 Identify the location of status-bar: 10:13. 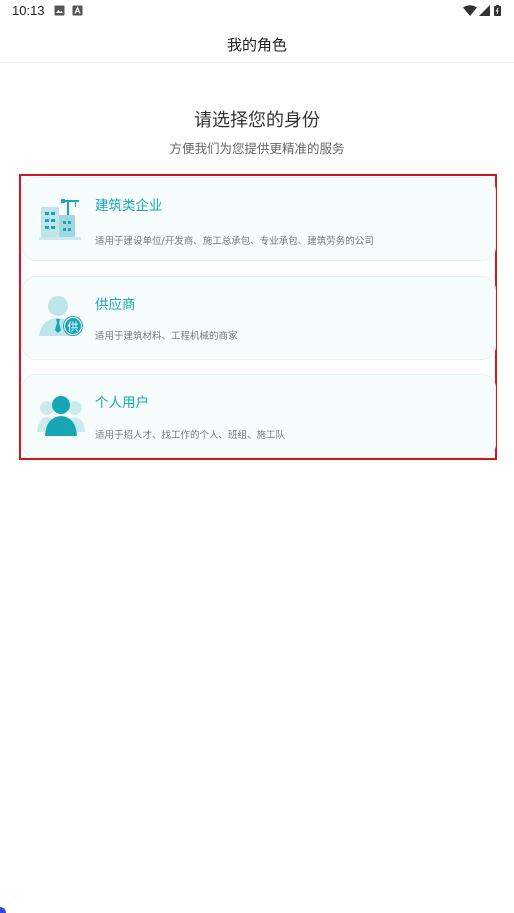
(257, 12).